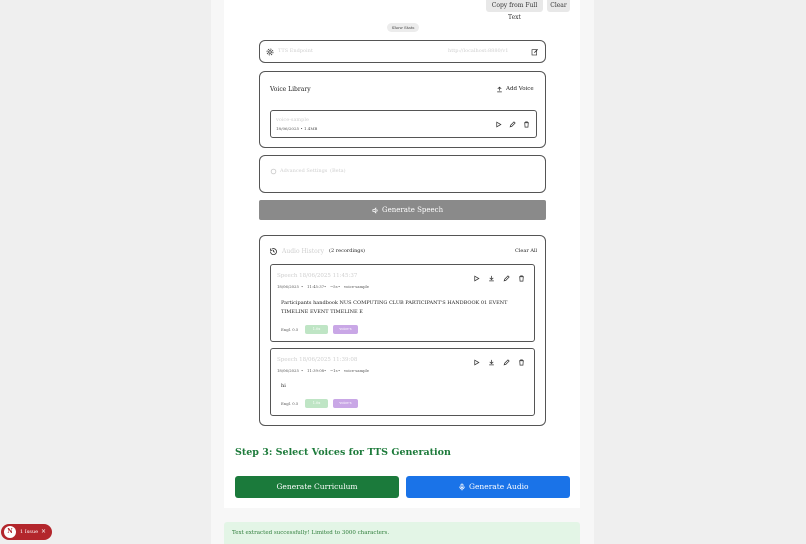 The image size is (806, 544). I want to click on advanced-settings-panel: Advanced Settings (Beta), so click(402, 174).